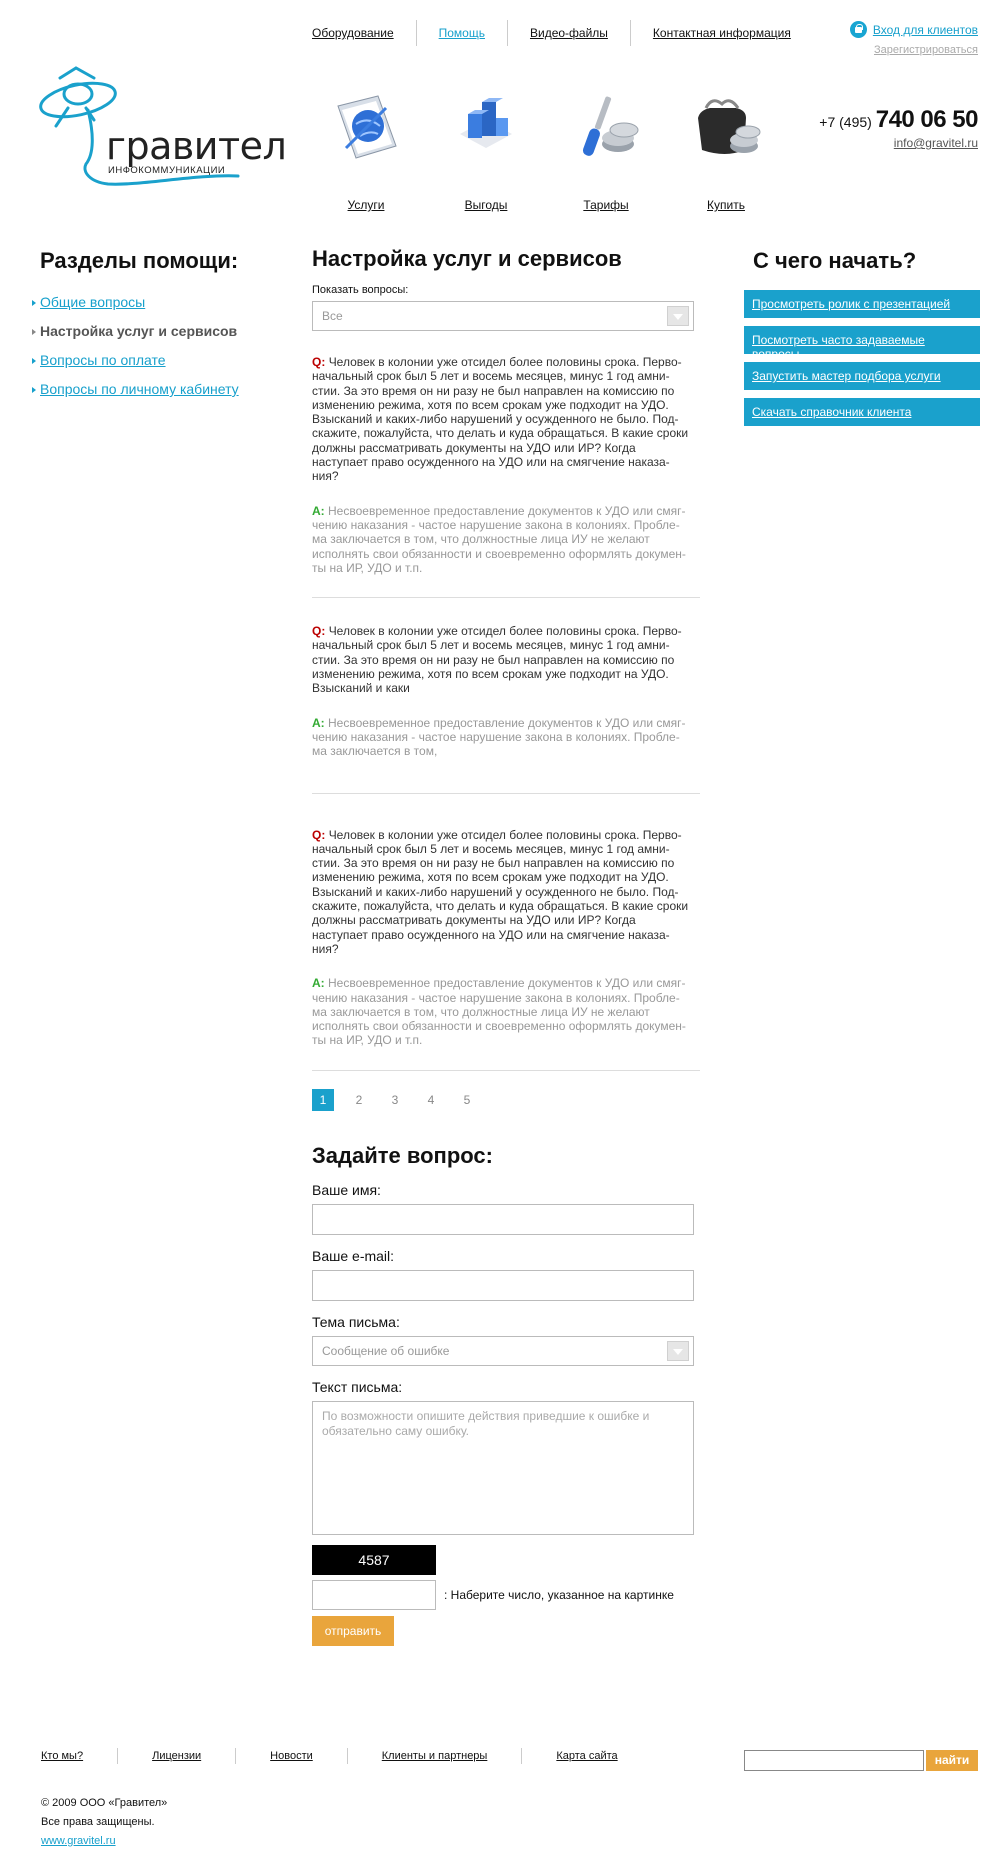 The width and height of the screenshot is (1008, 1856). What do you see at coordinates (103, 360) in the screenshot?
I see `help-section-payment: Вопросы по оплате` at bounding box center [103, 360].